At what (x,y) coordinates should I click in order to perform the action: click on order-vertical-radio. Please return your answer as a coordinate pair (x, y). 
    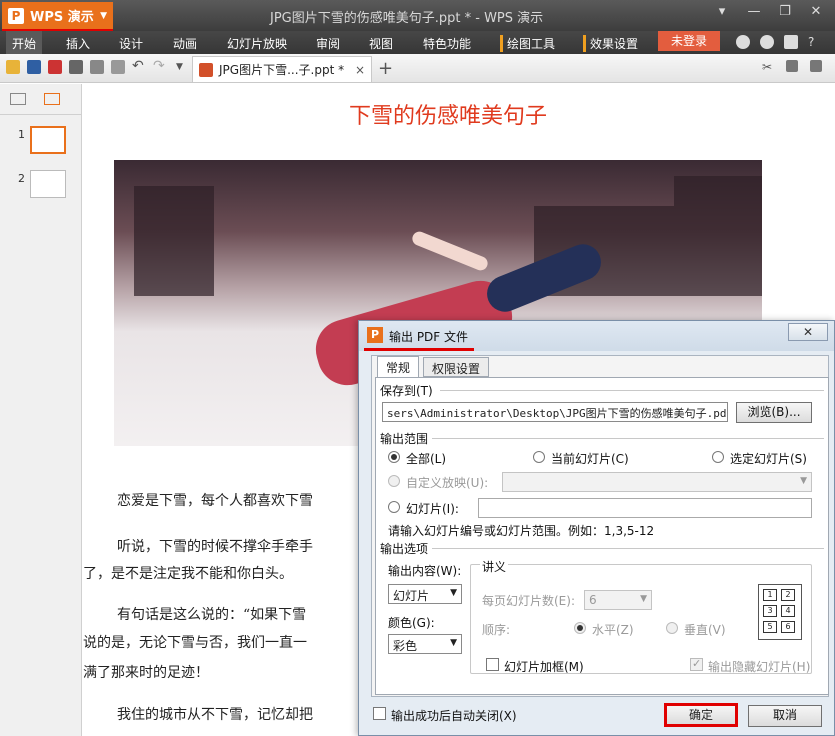
    Looking at the image, I should click on (672, 628).